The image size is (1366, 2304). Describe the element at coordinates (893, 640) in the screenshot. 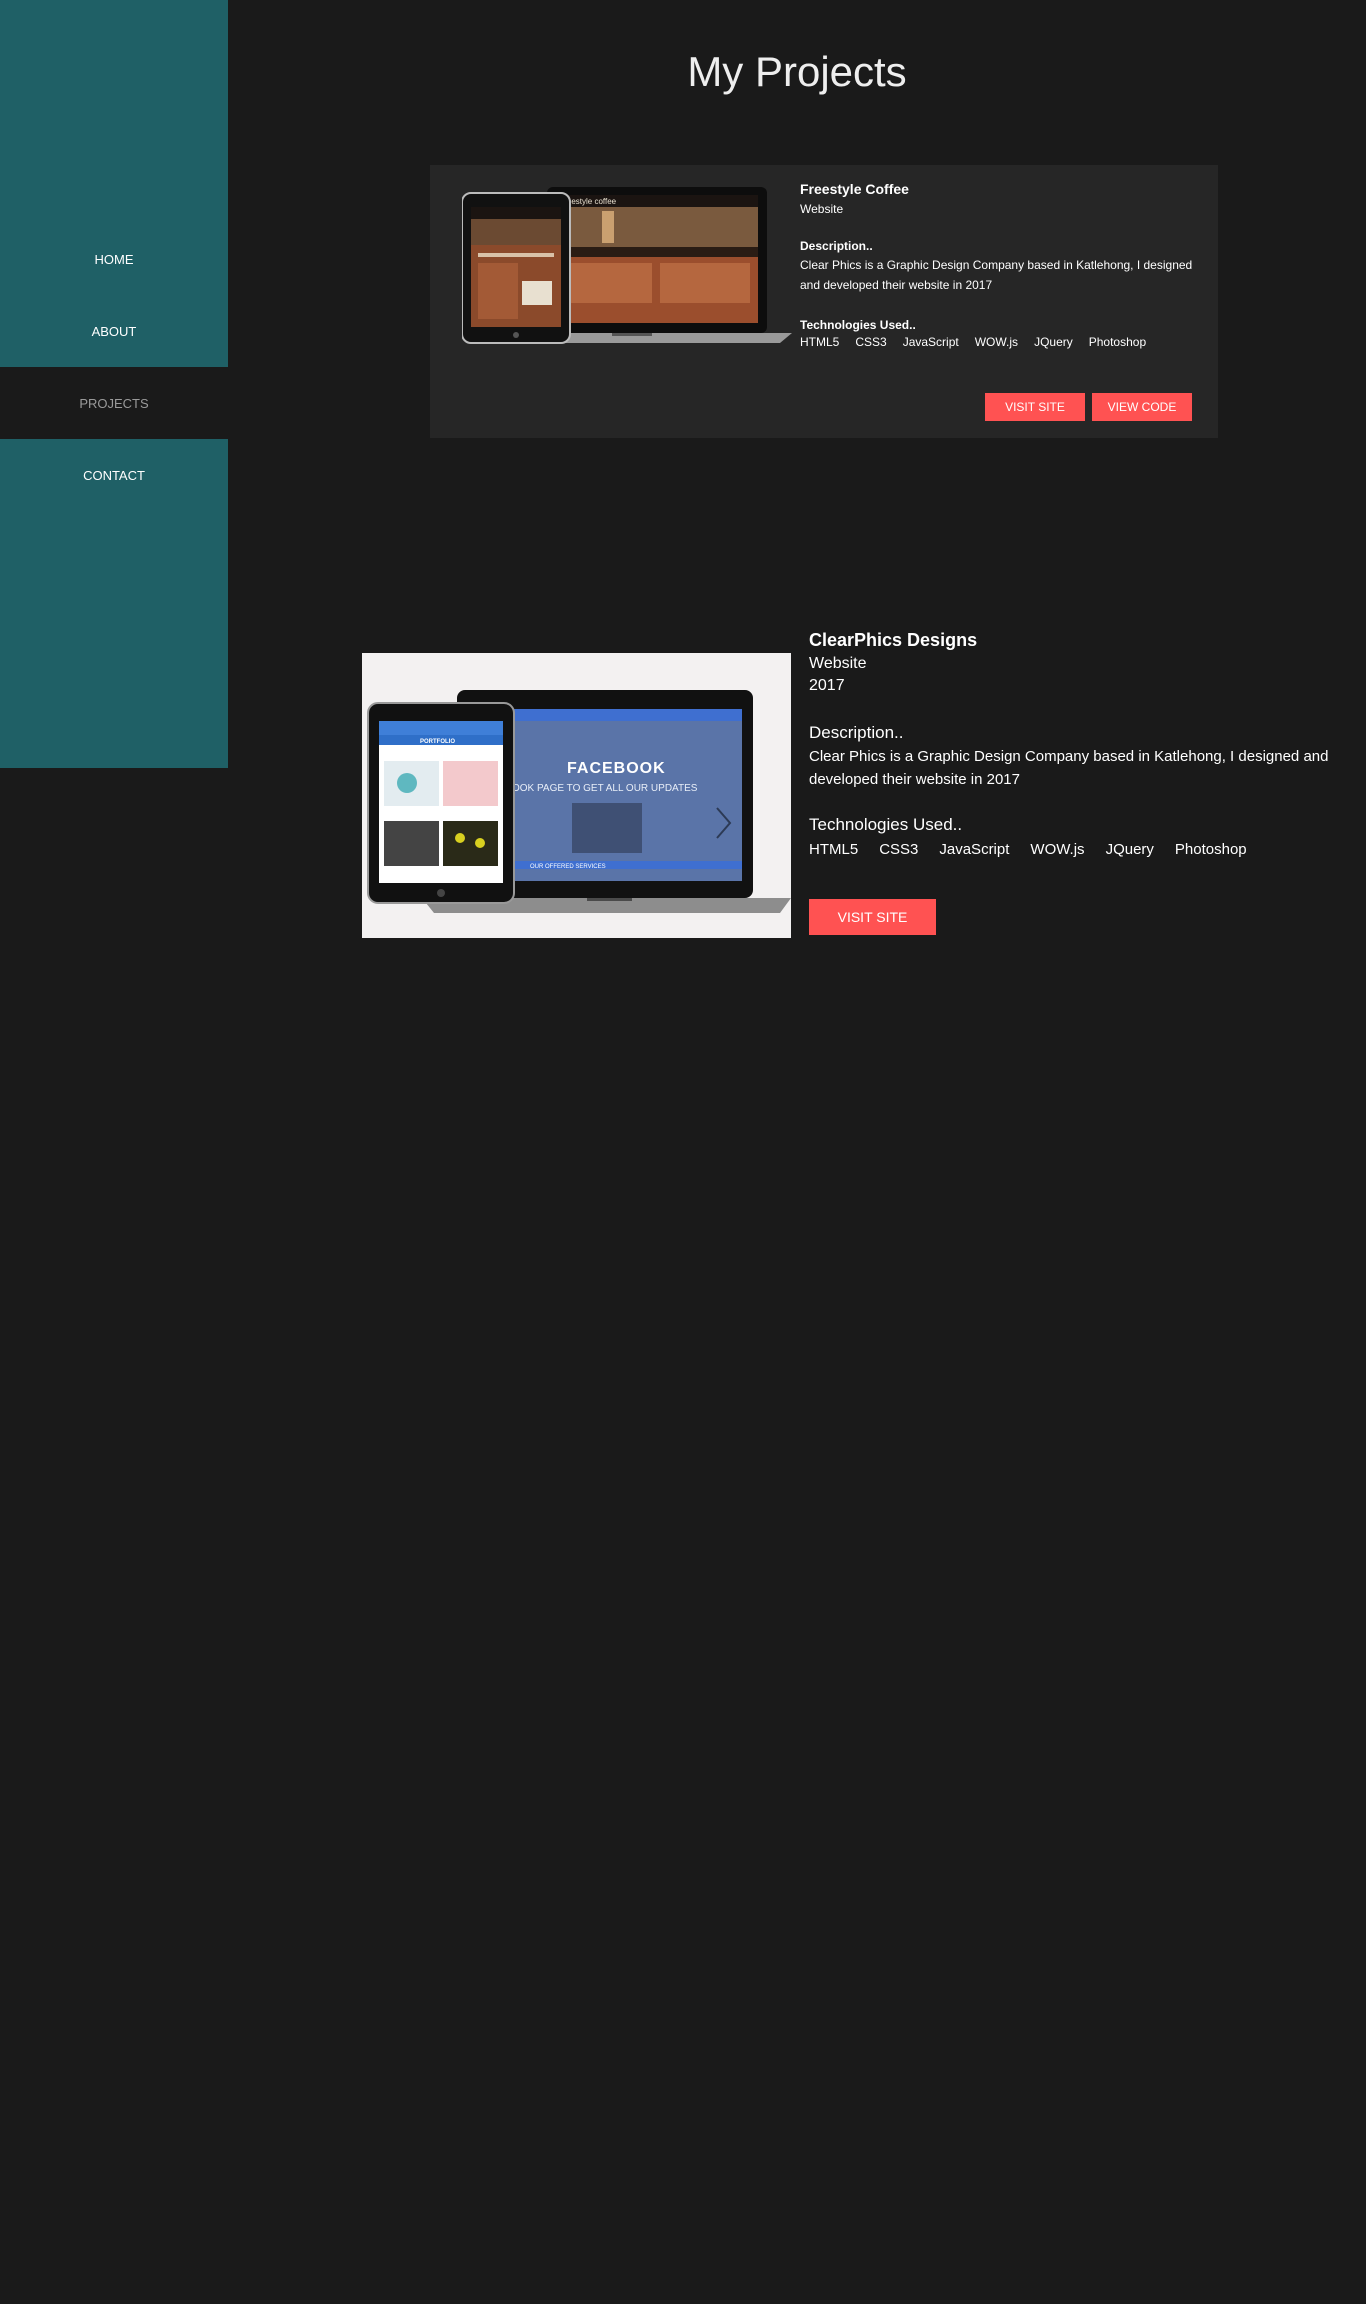

I see `project-name: ClearPhics Designs` at that location.